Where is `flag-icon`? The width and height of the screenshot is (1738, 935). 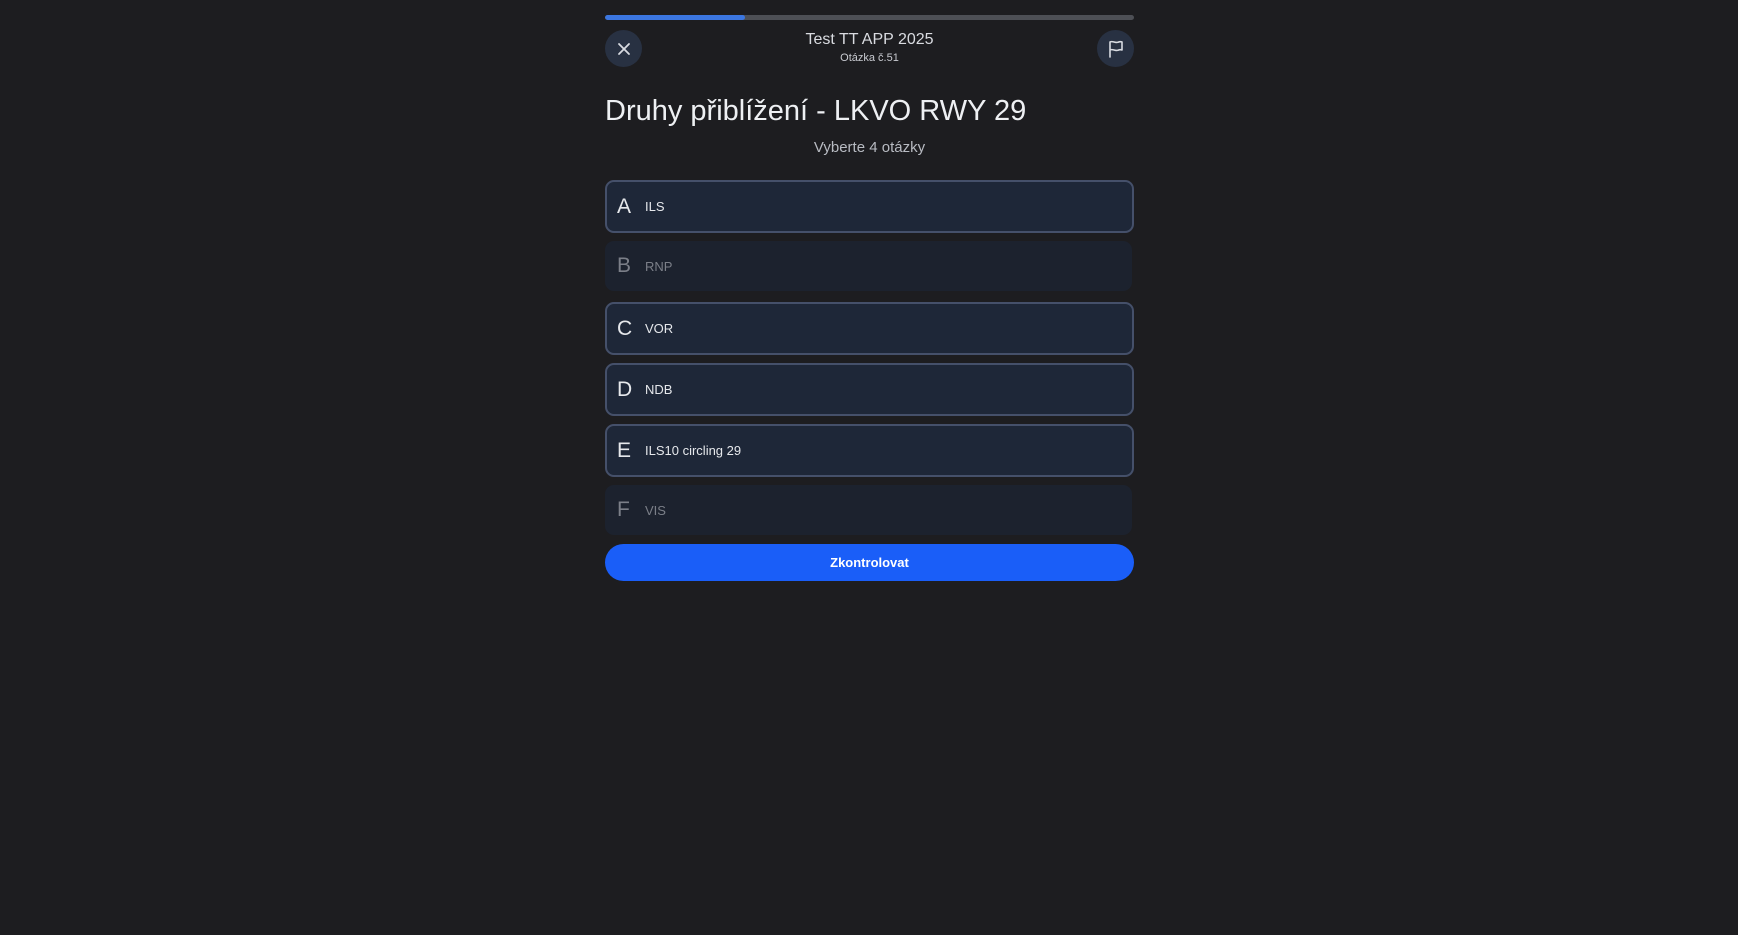
flag-icon is located at coordinates (1115, 49).